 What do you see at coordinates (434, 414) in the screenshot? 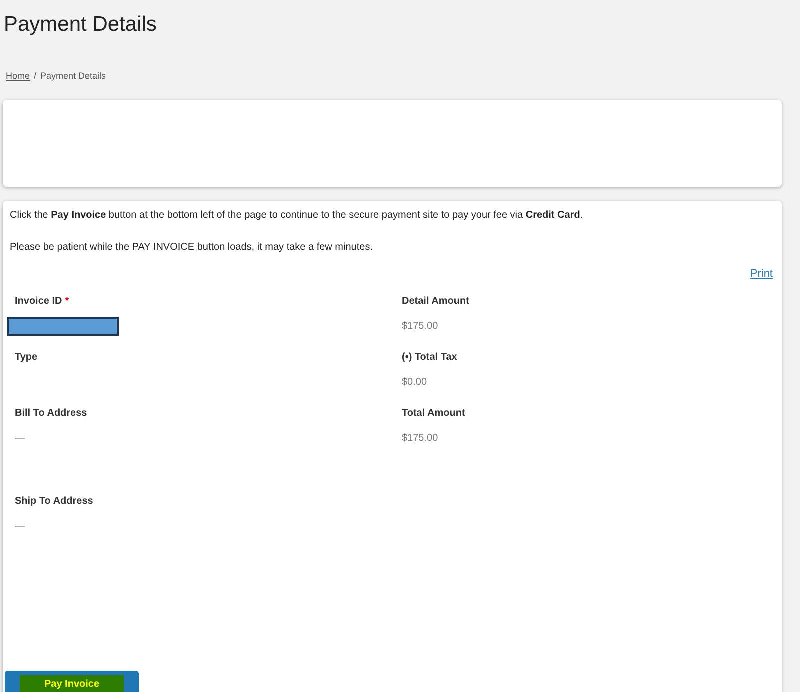
I see `field-label: Total Amount` at bounding box center [434, 414].